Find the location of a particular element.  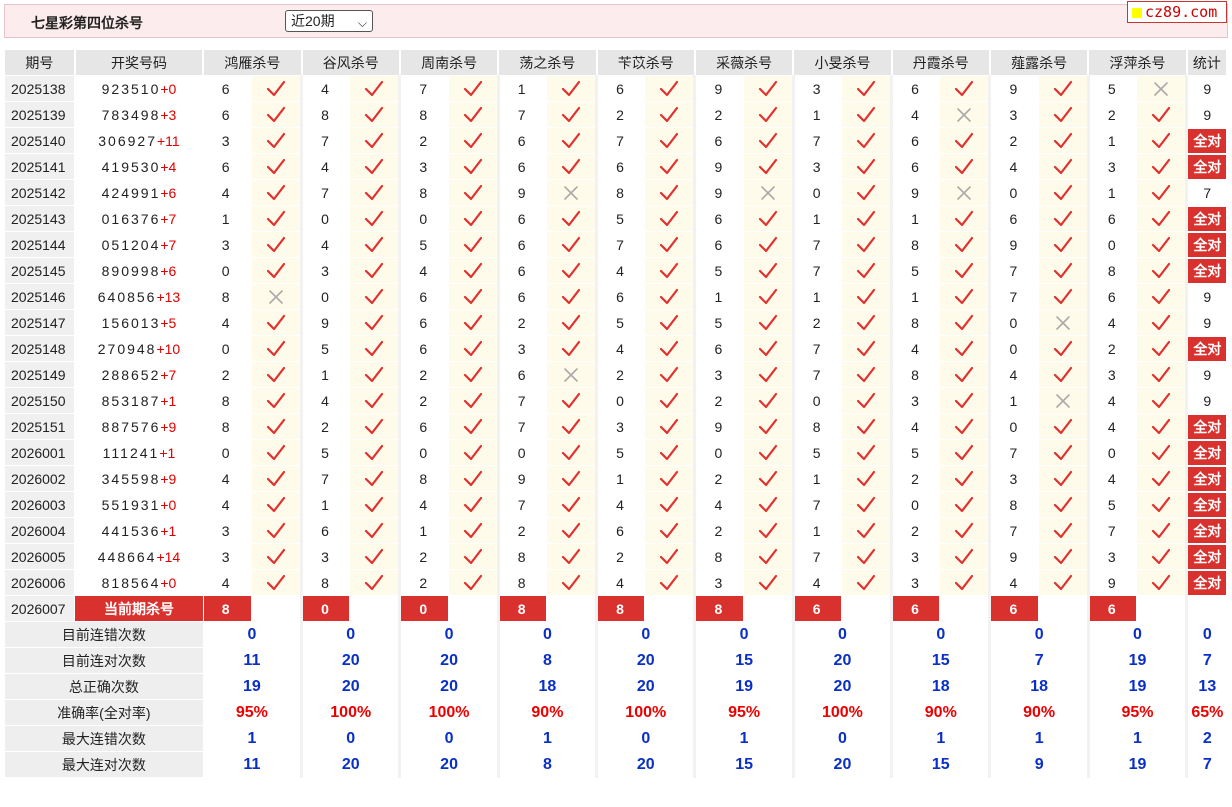

kill-number-cell: 5 is located at coordinates (719, 270).